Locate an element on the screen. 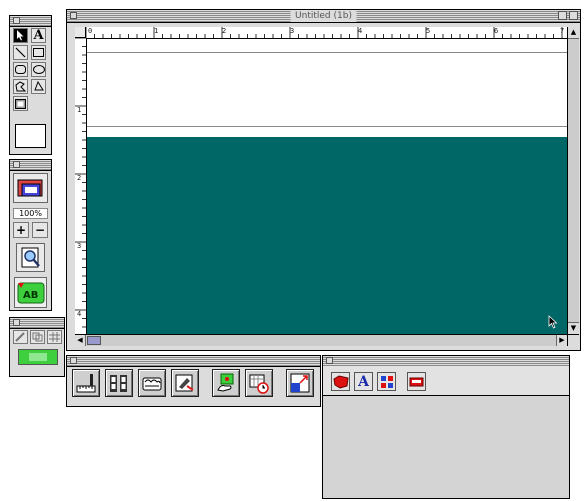 The image size is (584, 501). ruler-corner is located at coordinates (80, 32).